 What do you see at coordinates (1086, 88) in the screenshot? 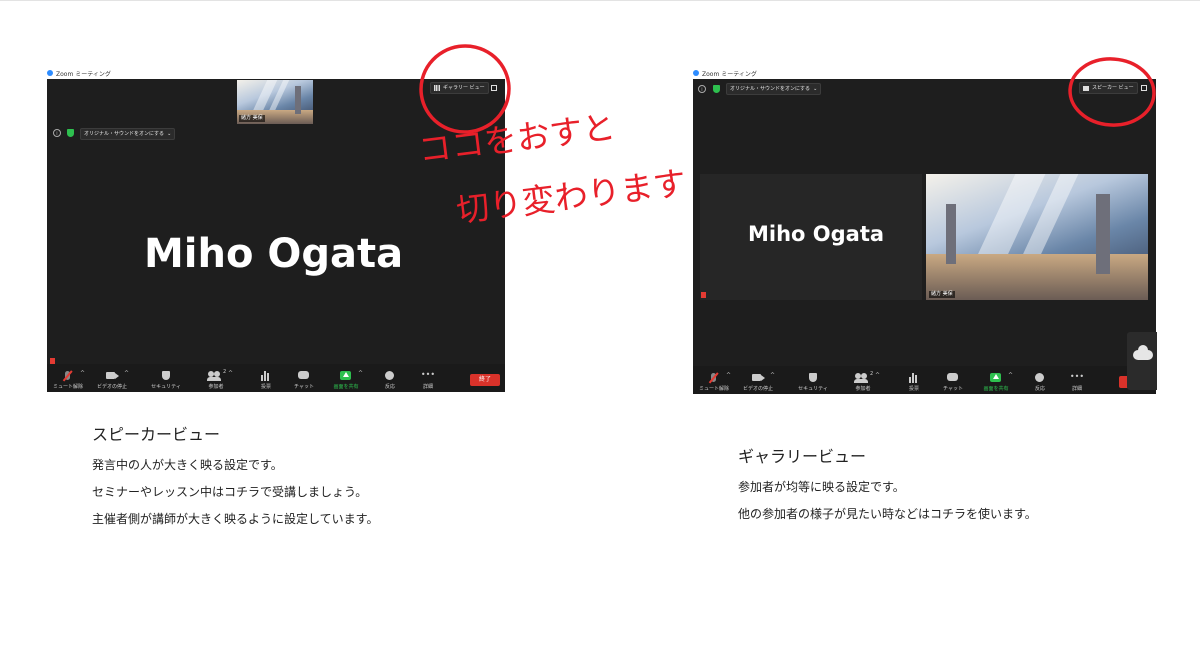
I see `speaker-view-icon` at bounding box center [1086, 88].